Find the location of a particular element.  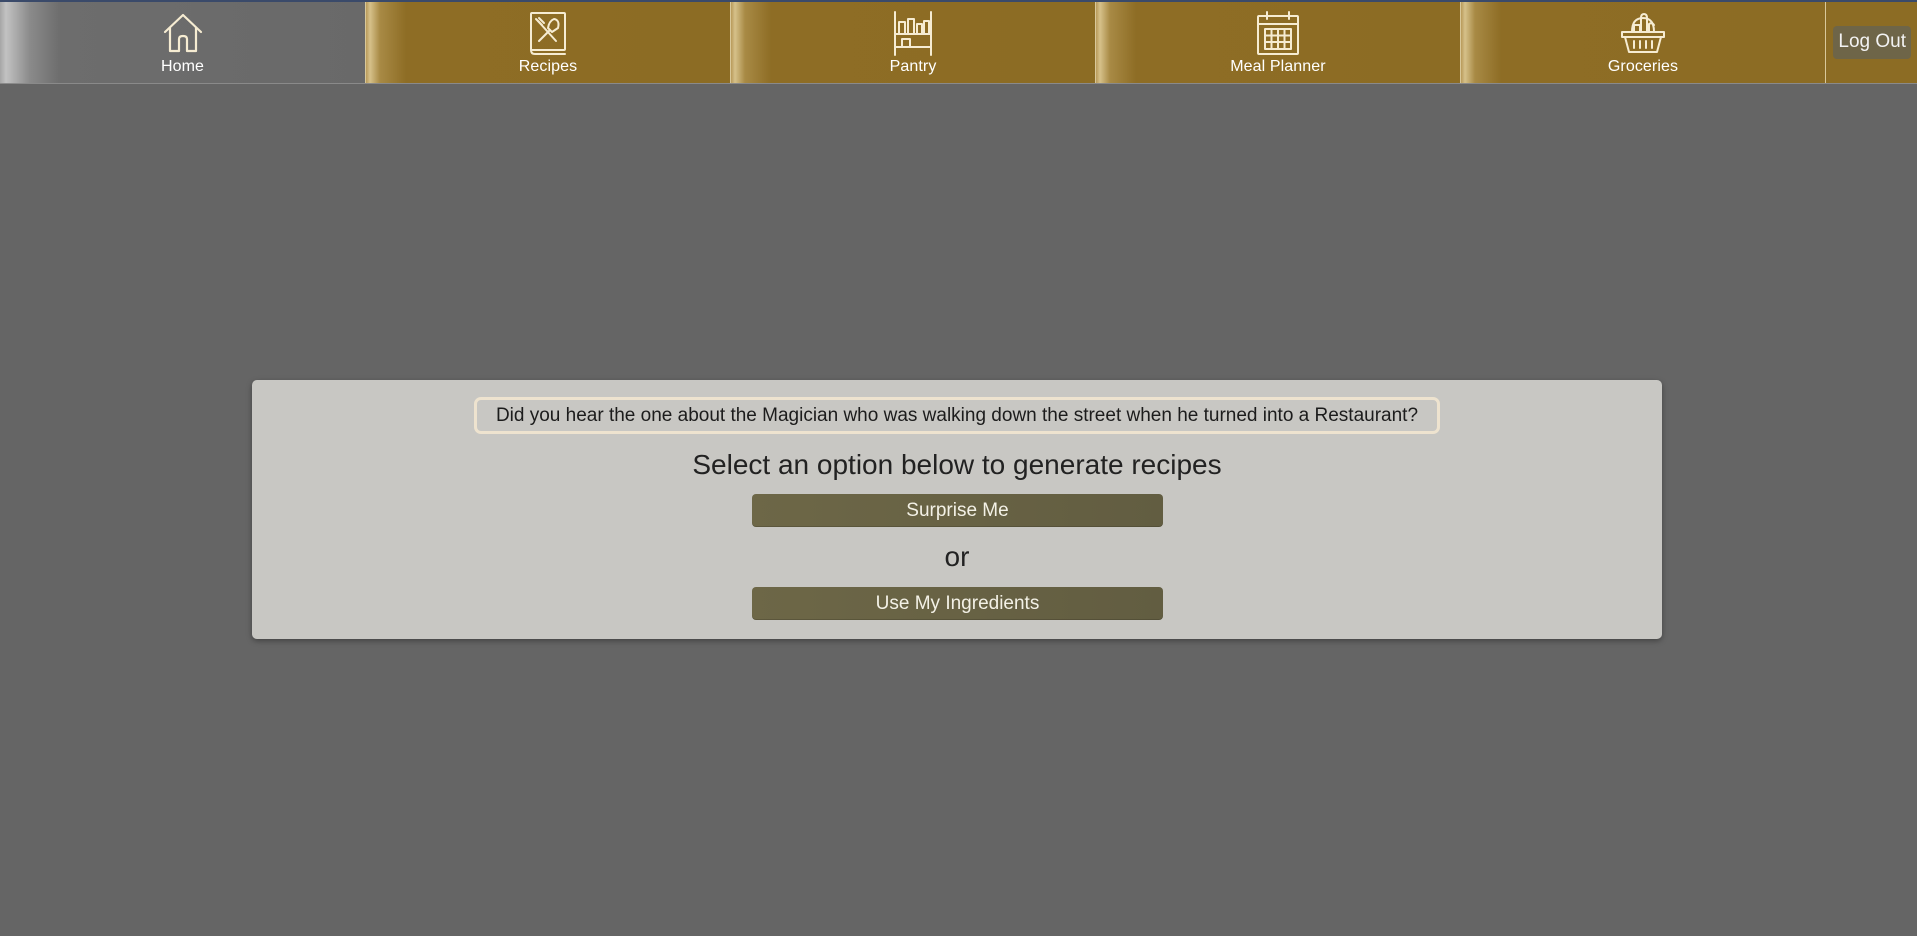

nav-item-recipes: Recipes is located at coordinates (547, 42).